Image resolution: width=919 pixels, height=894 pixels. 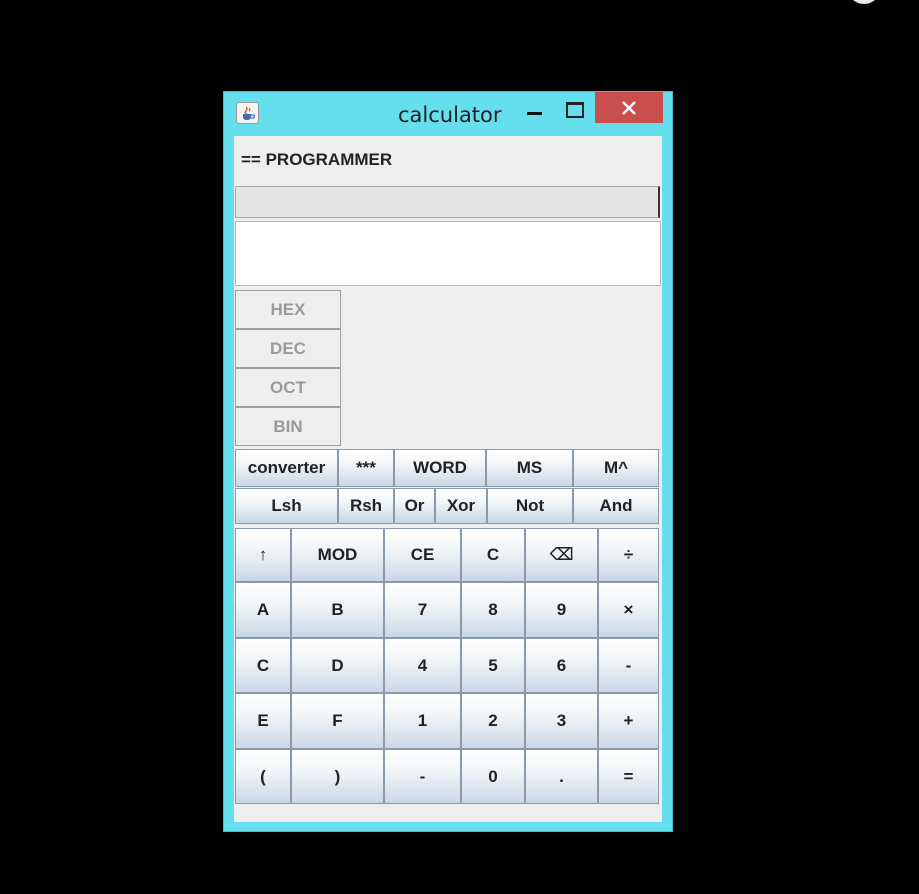 I want to click on or-button: Or, so click(x=414, y=506).